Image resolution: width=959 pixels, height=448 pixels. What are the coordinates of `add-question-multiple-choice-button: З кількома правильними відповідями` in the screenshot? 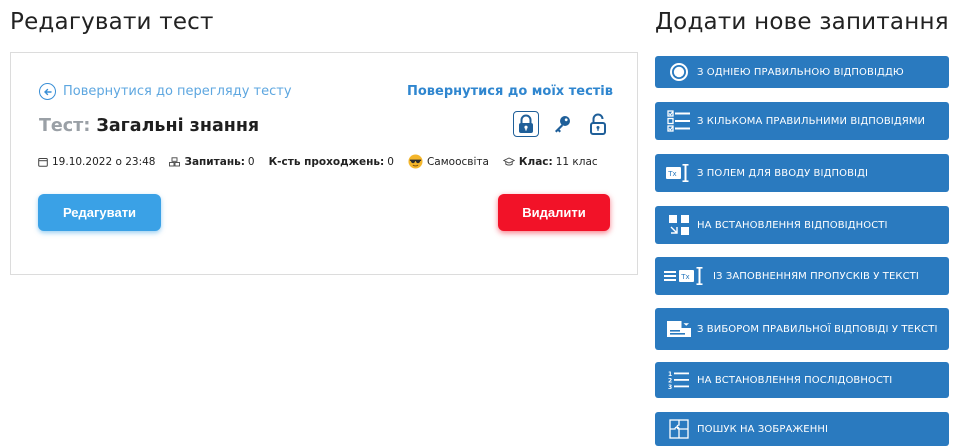 It's located at (802, 121).